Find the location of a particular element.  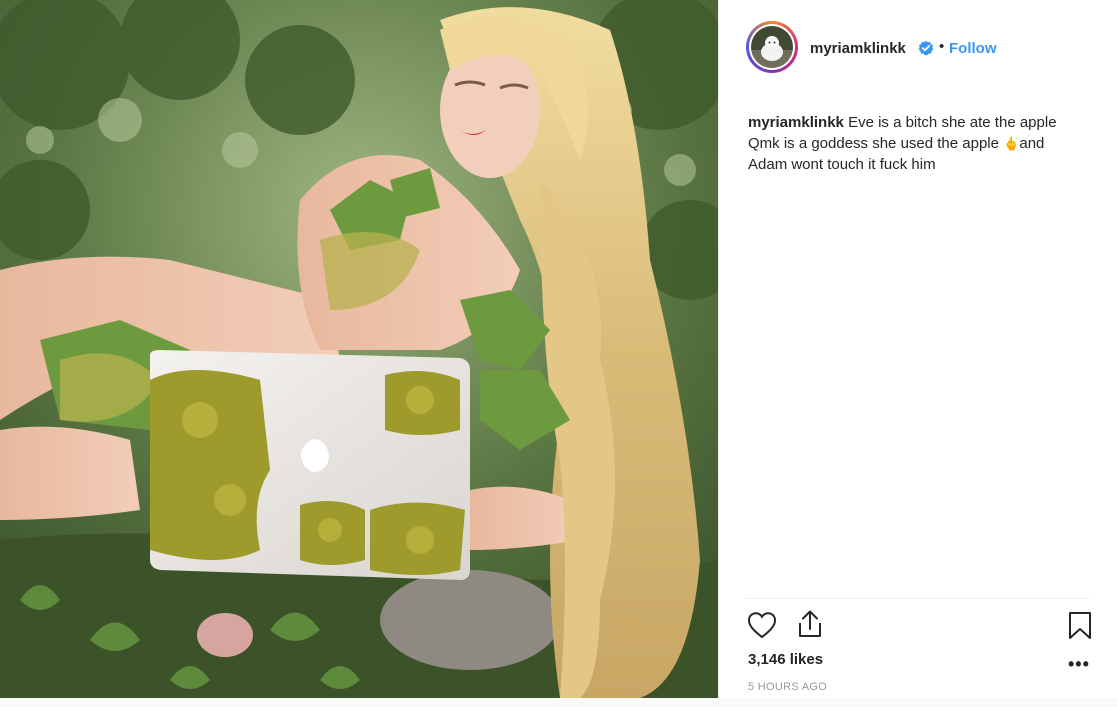

post-header: myriamklinkk • Follow is located at coordinates (917, 49).